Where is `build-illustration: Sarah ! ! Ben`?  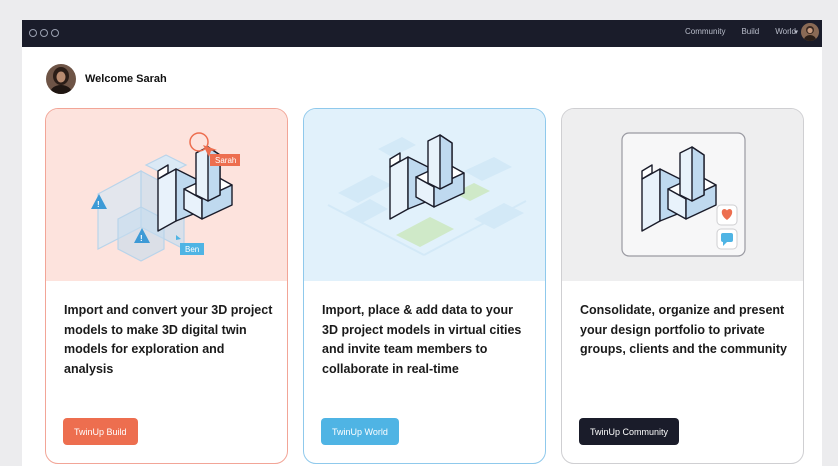 build-illustration: Sarah ! ! Ben is located at coordinates (166, 195).